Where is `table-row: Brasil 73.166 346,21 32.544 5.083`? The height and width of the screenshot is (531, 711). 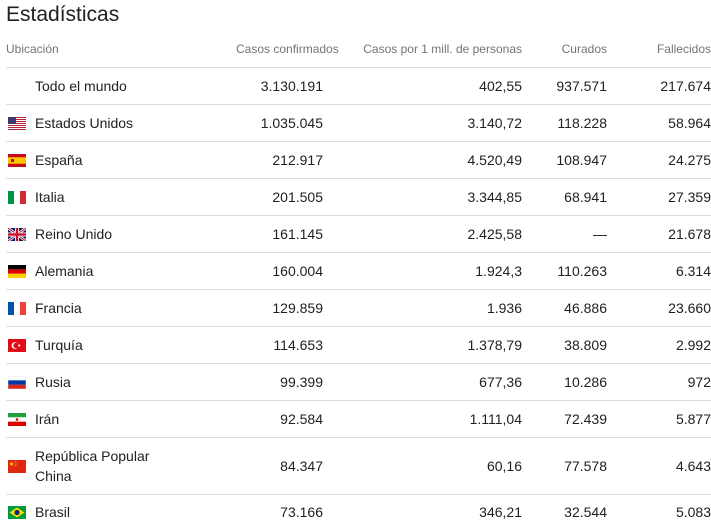 table-row: Brasil 73.166 346,21 32.544 5.083 is located at coordinates (358, 512).